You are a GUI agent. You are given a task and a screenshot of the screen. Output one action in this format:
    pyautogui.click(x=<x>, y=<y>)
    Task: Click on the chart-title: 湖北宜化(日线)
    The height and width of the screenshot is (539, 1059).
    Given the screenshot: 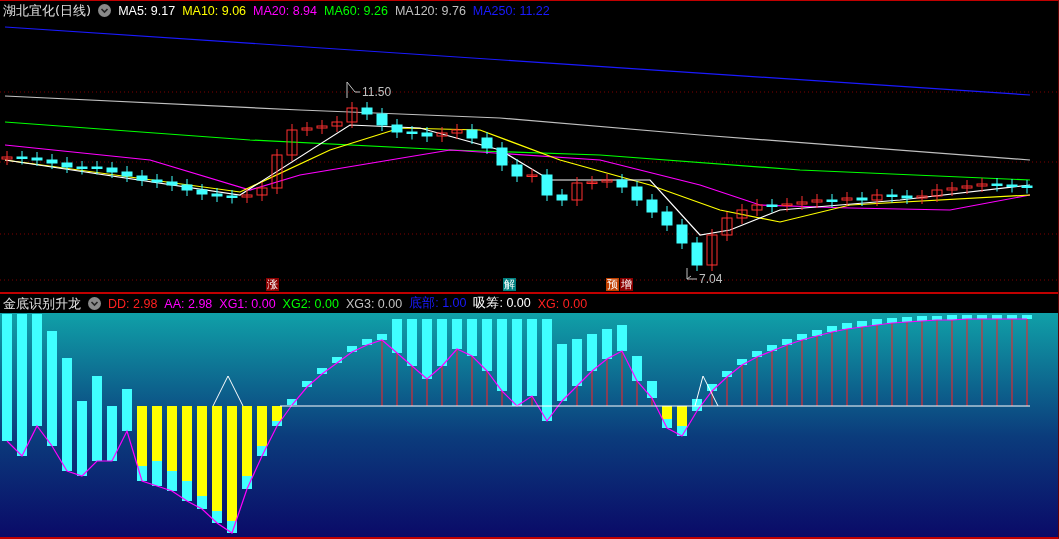 What is the action you would take?
    pyautogui.click(x=47, y=10)
    